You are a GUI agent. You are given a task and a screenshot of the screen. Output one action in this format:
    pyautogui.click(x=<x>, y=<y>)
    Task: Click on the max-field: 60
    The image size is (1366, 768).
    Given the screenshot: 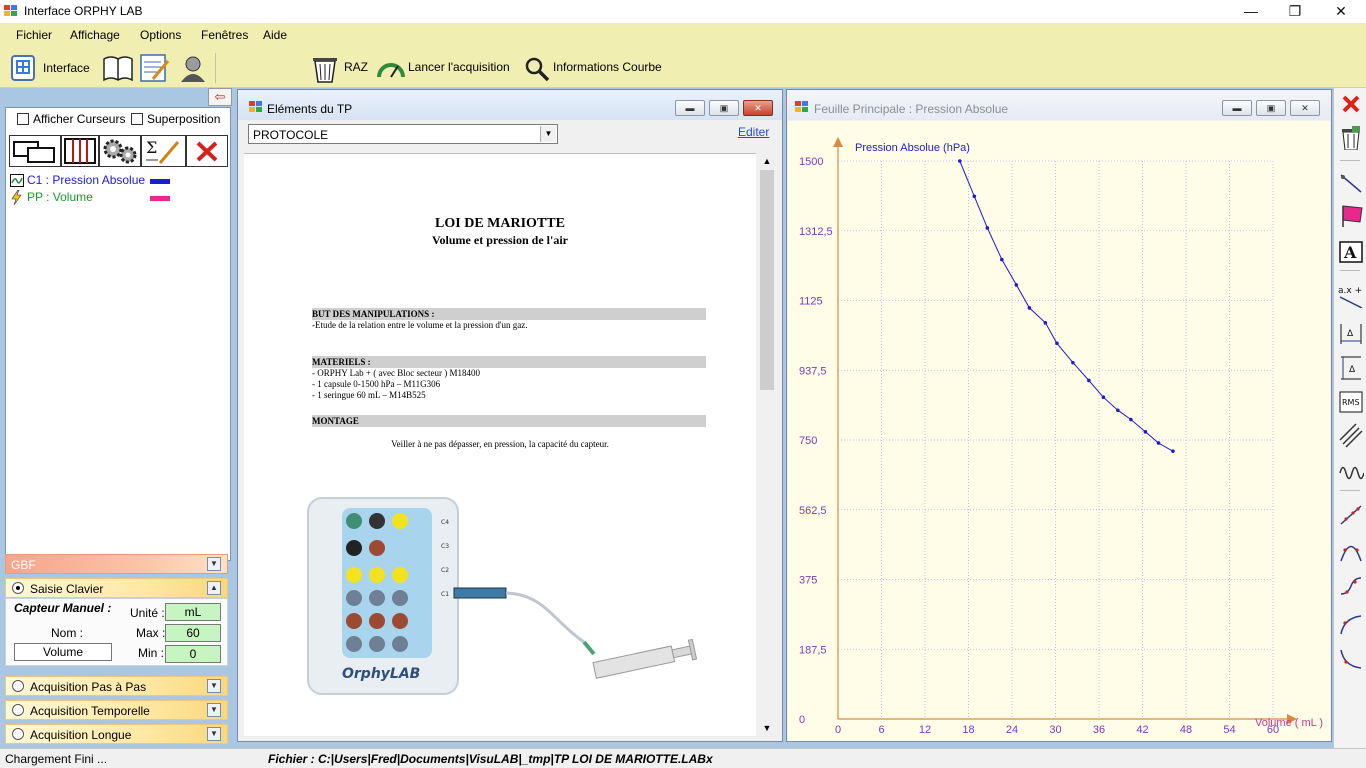 What is the action you would take?
    pyautogui.click(x=193, y=633)
    